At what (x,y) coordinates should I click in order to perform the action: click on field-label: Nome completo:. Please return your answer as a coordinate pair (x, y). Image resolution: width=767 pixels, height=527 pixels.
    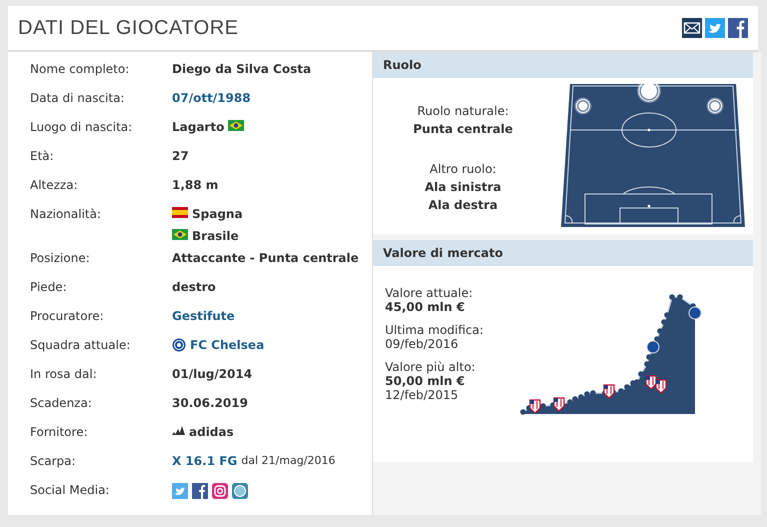
    Looking at the image, I should click on (80, 70).